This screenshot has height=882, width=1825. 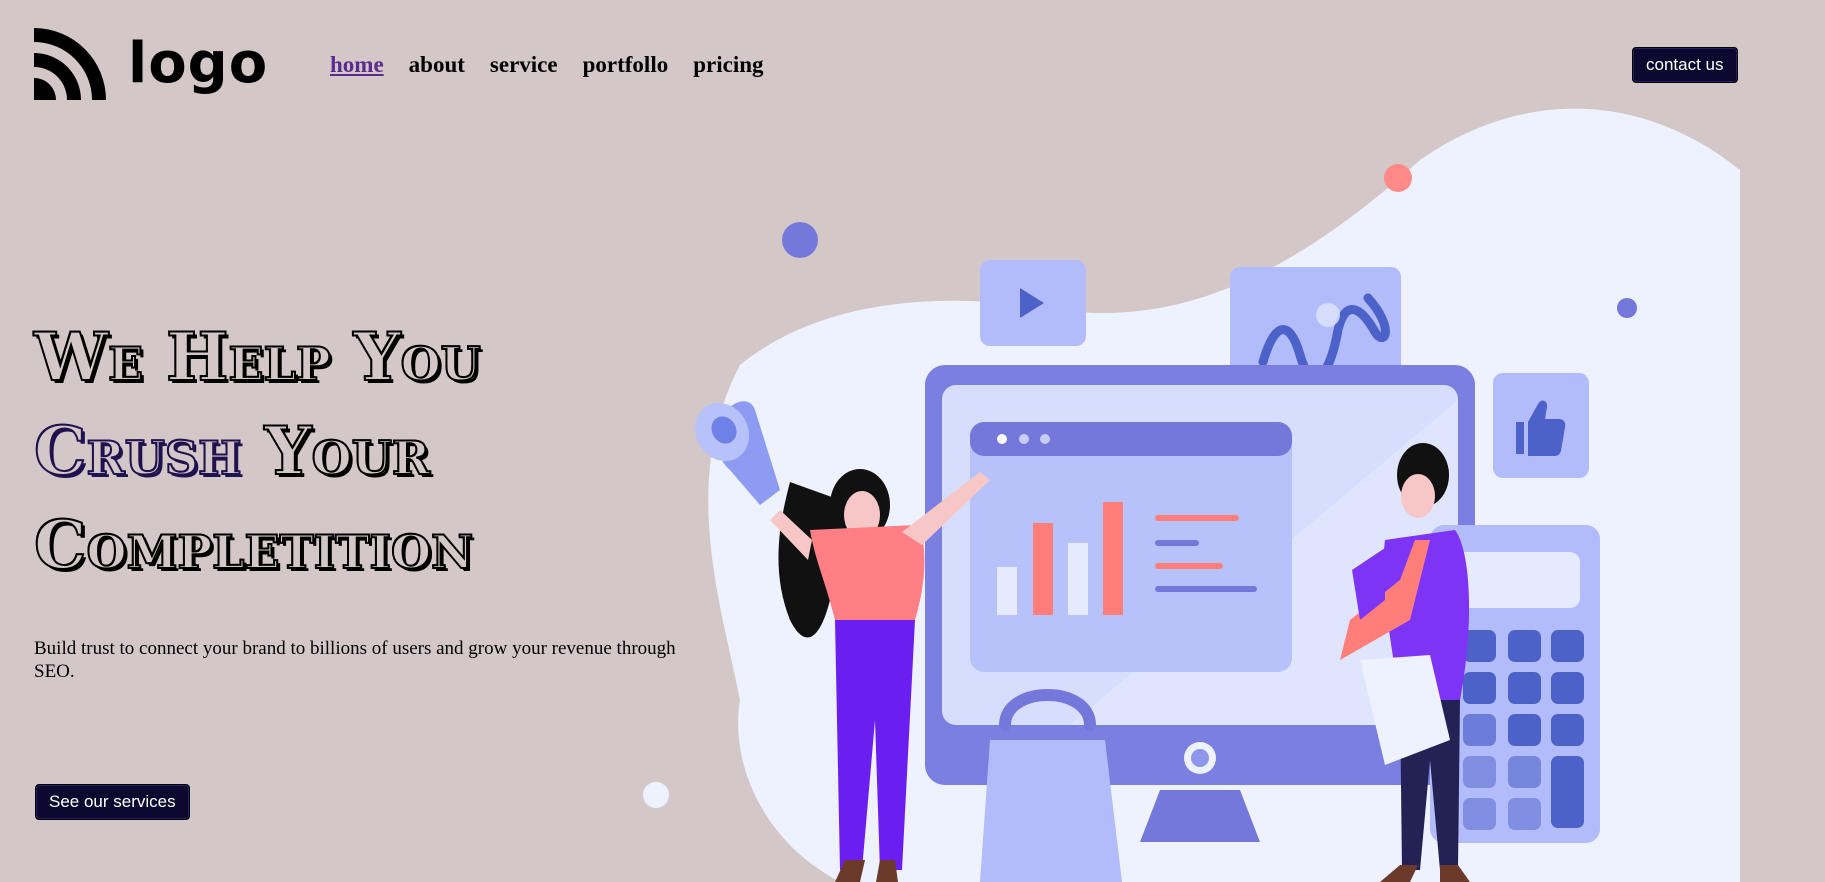 What do you see at coordinates (357, 65) in the screenshot?
I see `nav-home: home` at bounding box center [357, 65].